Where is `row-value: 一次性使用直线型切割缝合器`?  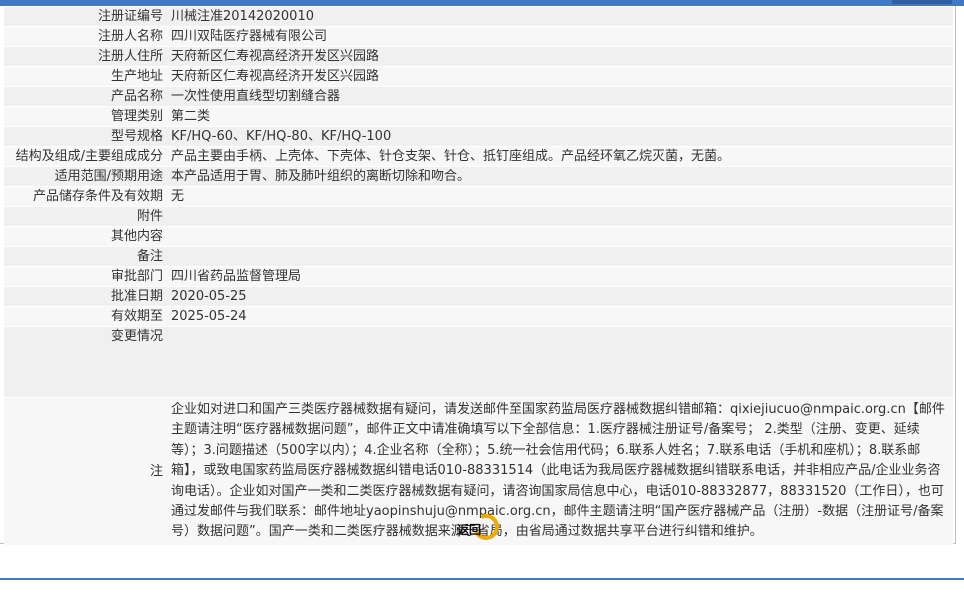
row-value: 一次性使用直线型切割缝合器 is located at coordinates (560, 96).